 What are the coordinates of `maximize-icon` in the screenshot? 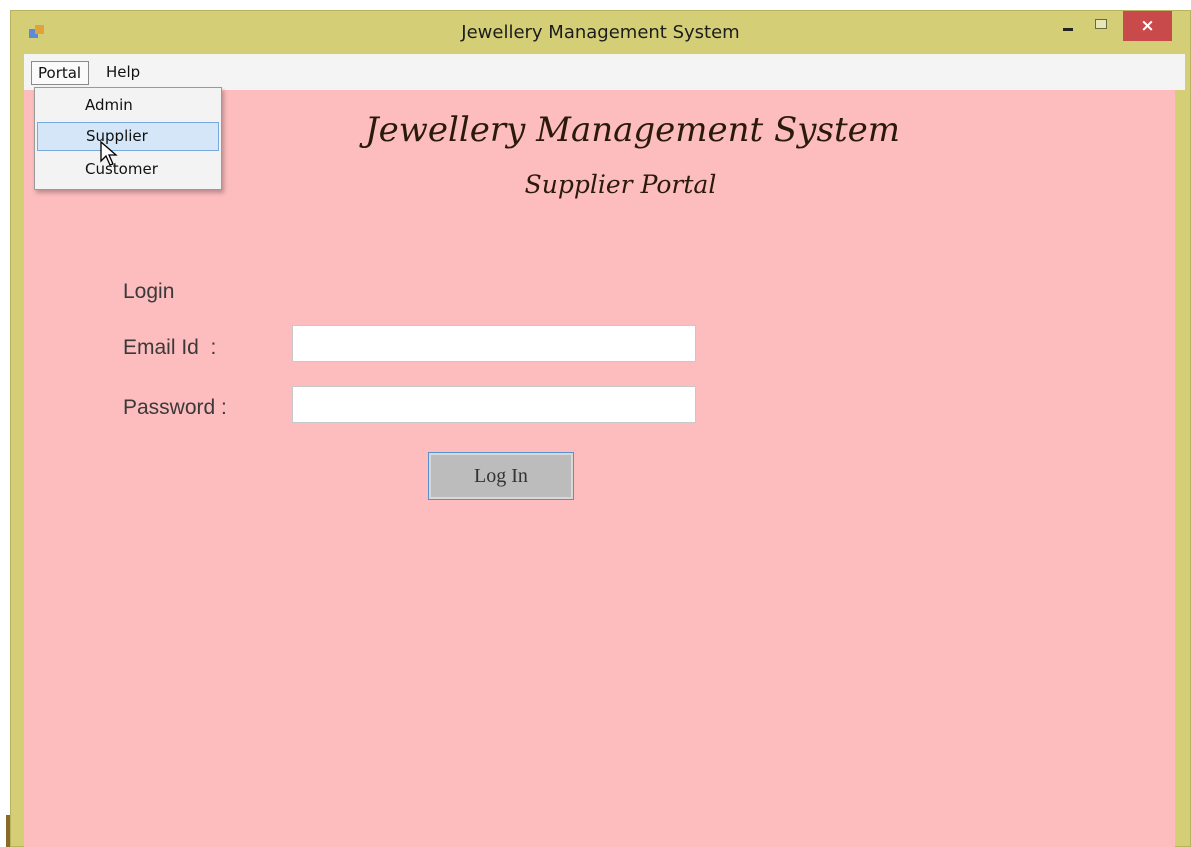 It's located at (1101, 24).